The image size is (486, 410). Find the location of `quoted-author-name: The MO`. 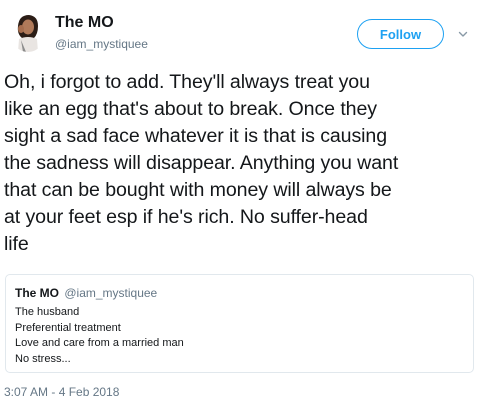

quoted-author-name: The MO is located at coordinates (37, 293).